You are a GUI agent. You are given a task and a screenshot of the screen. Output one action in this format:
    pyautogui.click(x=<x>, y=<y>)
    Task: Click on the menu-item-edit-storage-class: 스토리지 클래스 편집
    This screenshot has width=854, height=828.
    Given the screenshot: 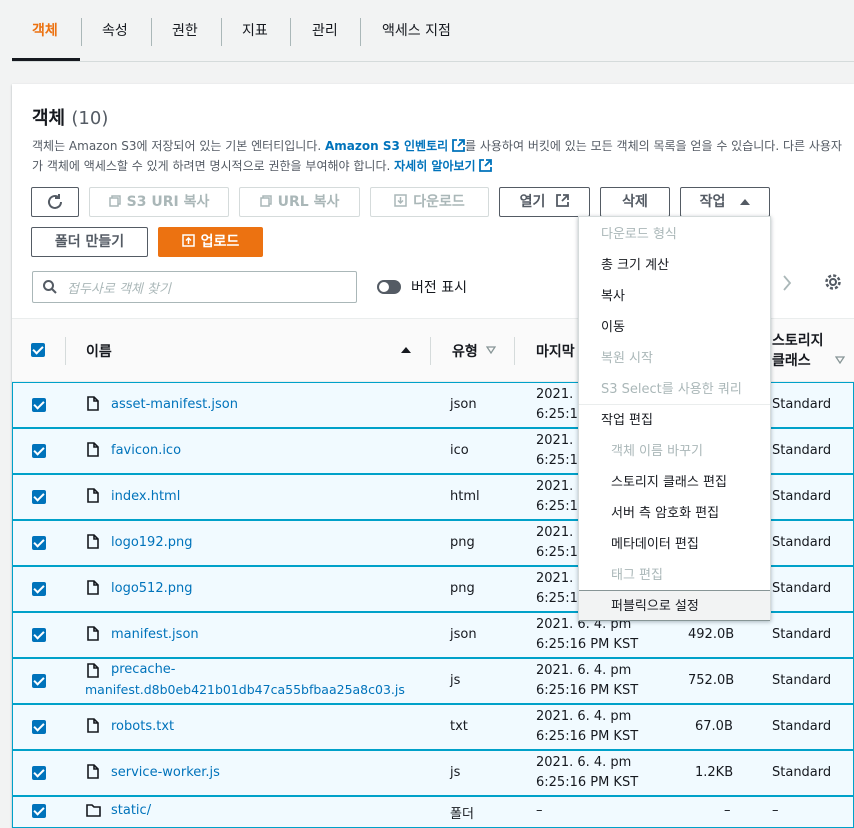 What is the action you would take?
    pyautogui.click(x=674, y=482)
    